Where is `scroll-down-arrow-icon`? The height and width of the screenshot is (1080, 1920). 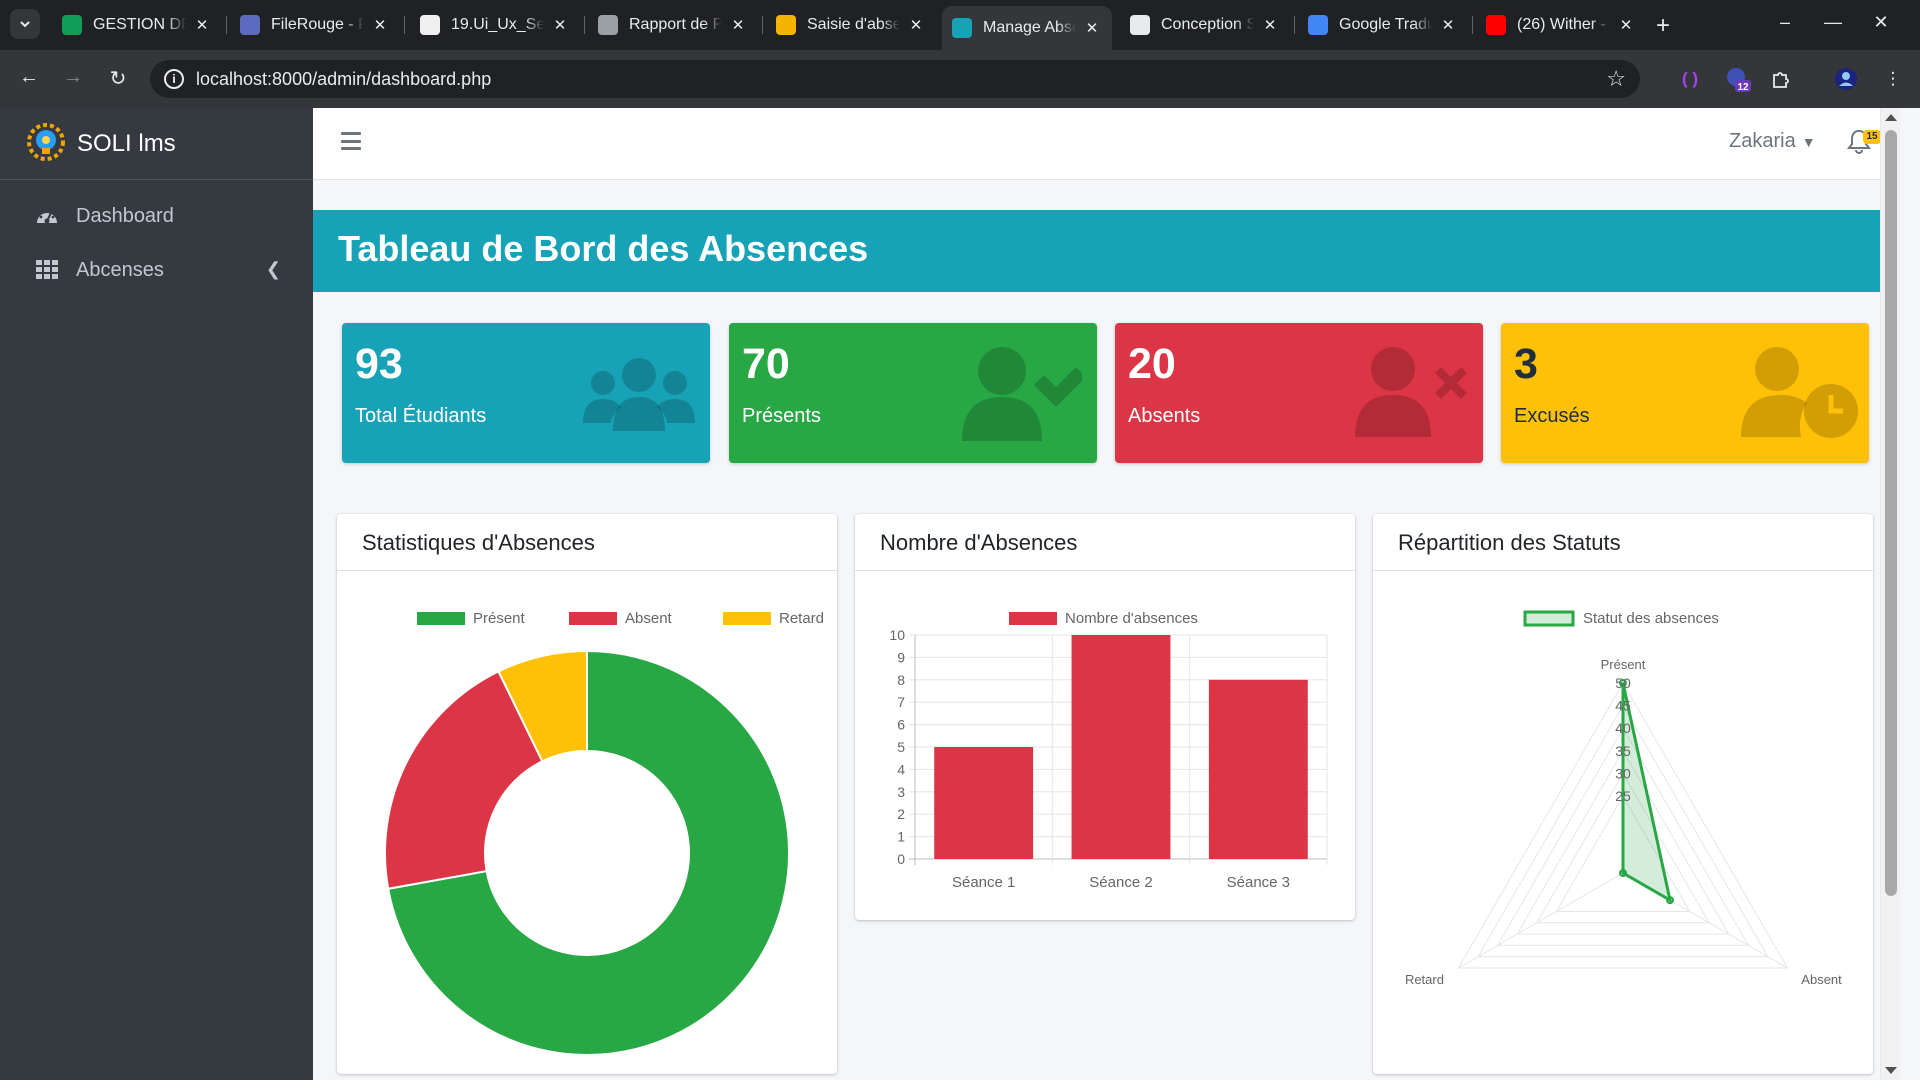 scroll-down-arrow-icon is located at coordinates (1891, 1070).